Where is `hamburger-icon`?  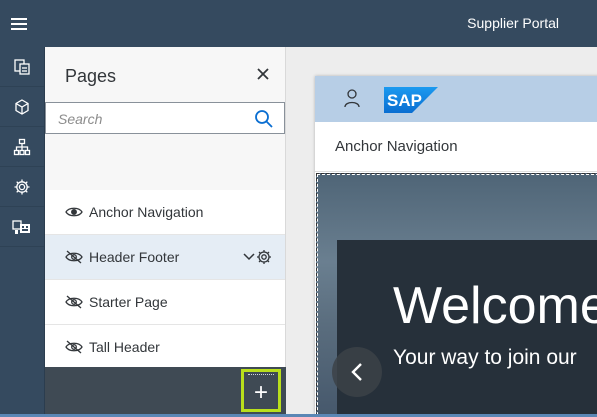 hamburger-icon is located at coordinates (18, 23).